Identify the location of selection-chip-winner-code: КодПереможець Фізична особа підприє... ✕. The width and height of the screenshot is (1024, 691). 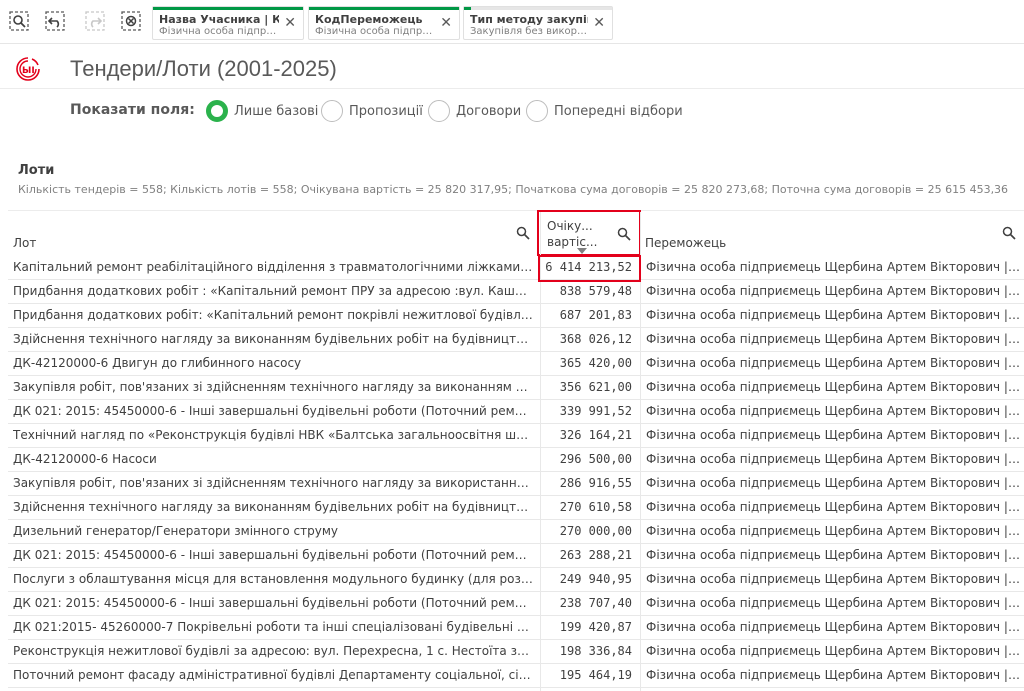
(384, 23).